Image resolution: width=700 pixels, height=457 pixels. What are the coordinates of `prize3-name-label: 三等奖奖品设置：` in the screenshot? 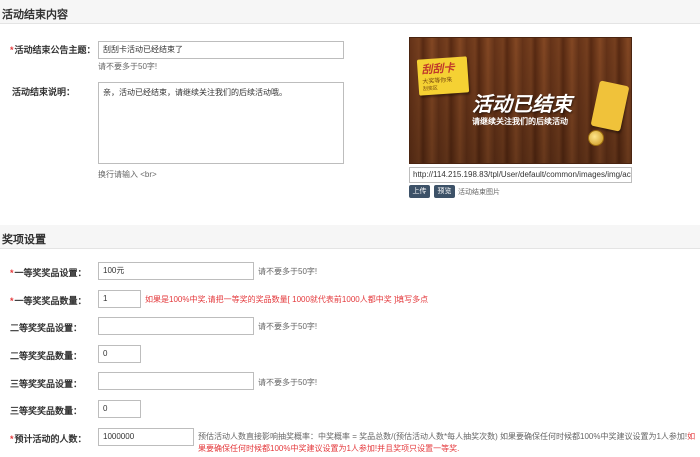 It's located at (46, 384).